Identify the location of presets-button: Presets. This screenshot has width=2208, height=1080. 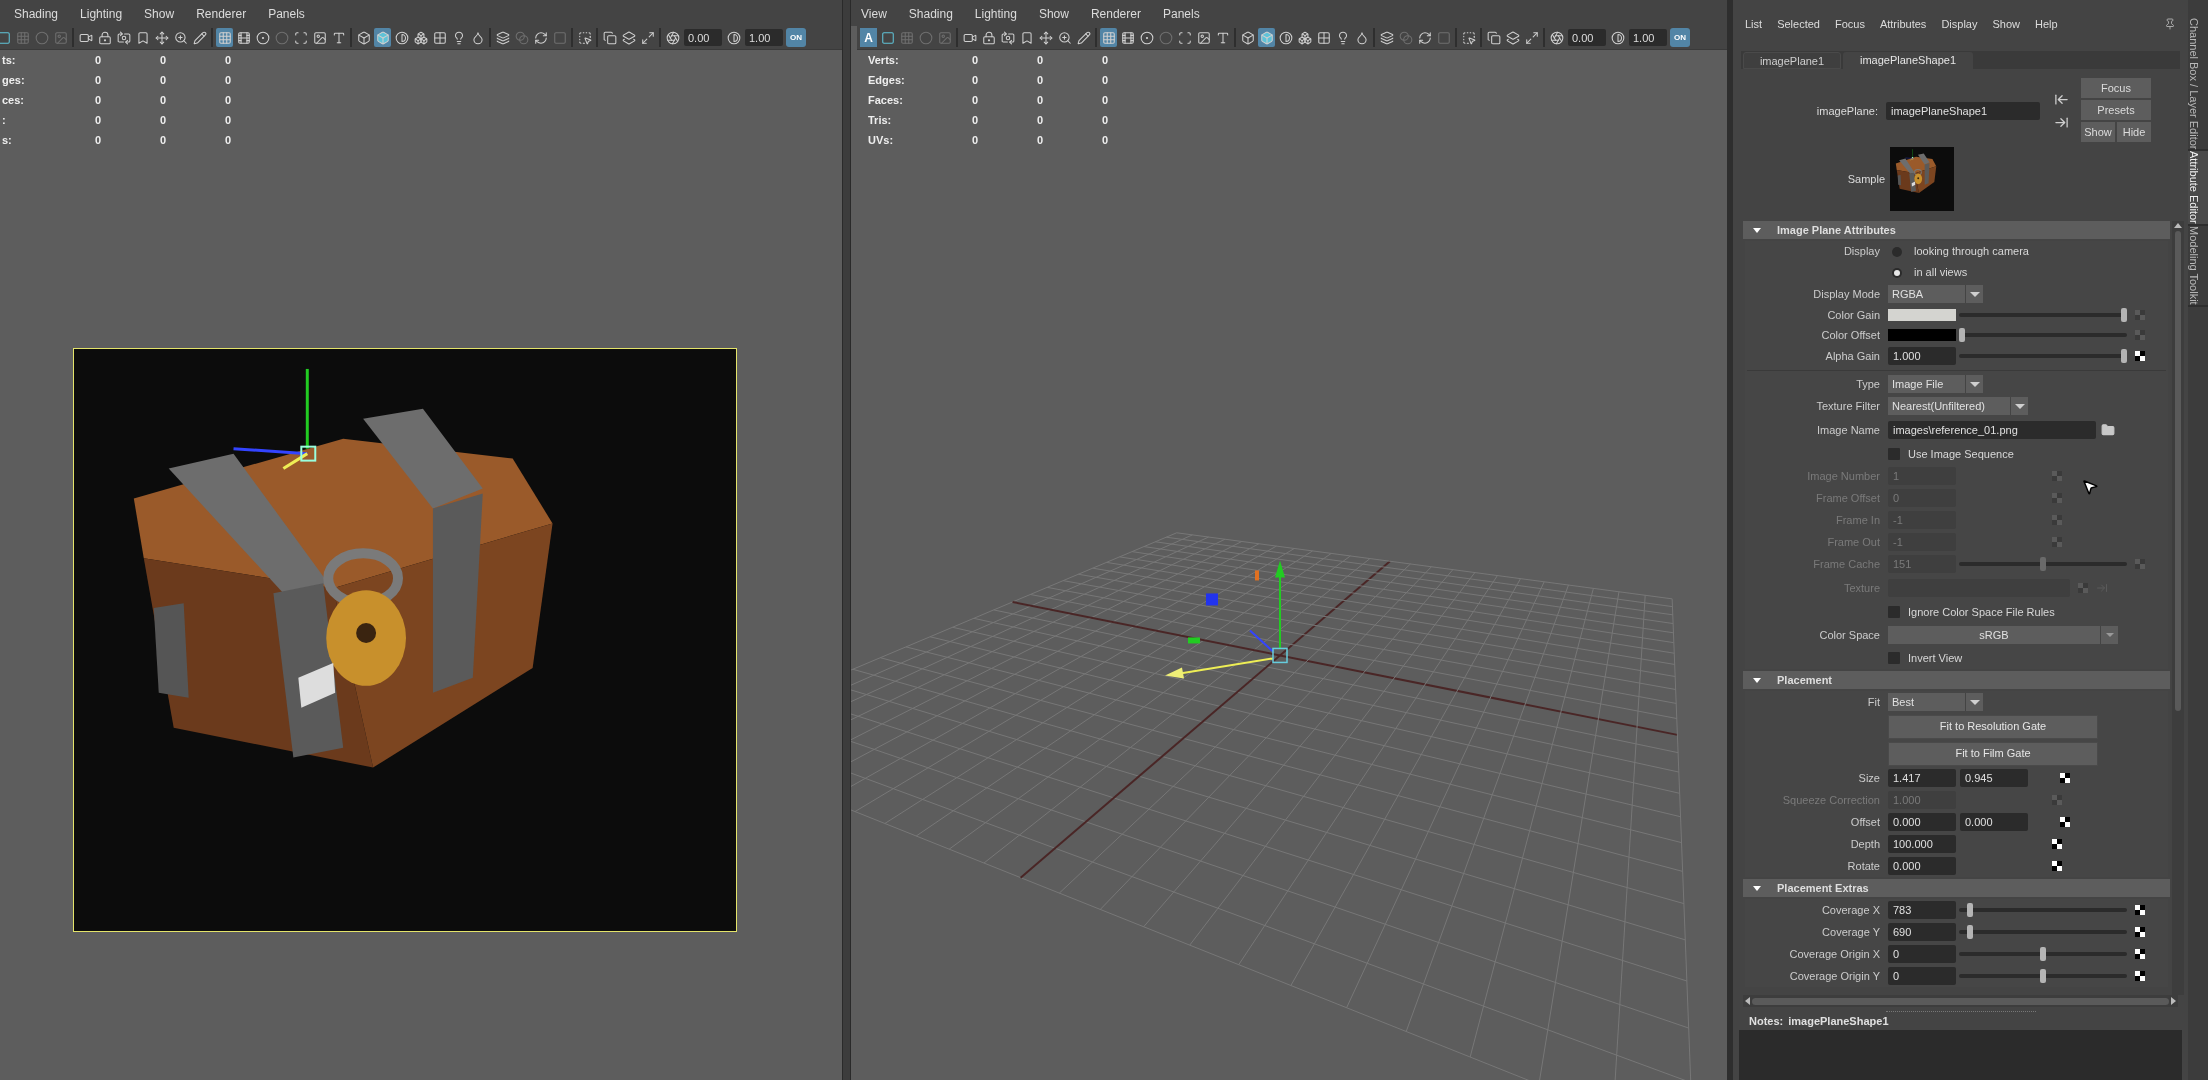
(2116, 110).